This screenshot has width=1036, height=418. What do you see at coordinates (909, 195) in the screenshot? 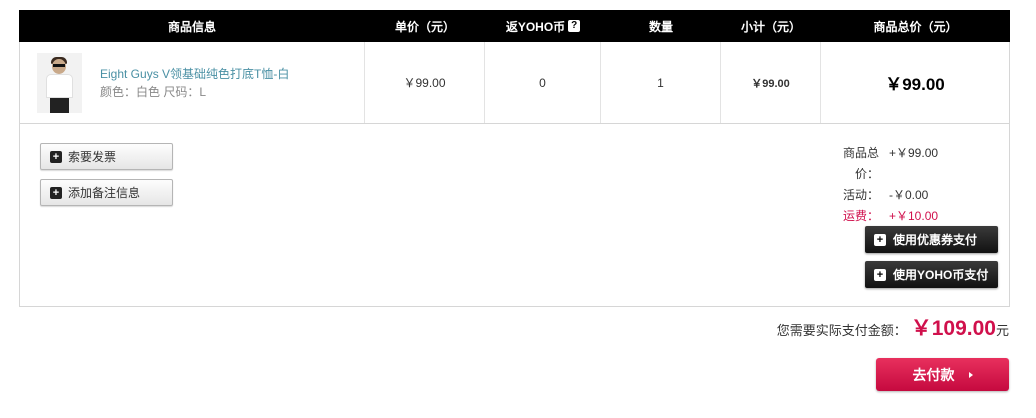
I see `activity-value: -￥0.00` at bounding box center [909, 195].